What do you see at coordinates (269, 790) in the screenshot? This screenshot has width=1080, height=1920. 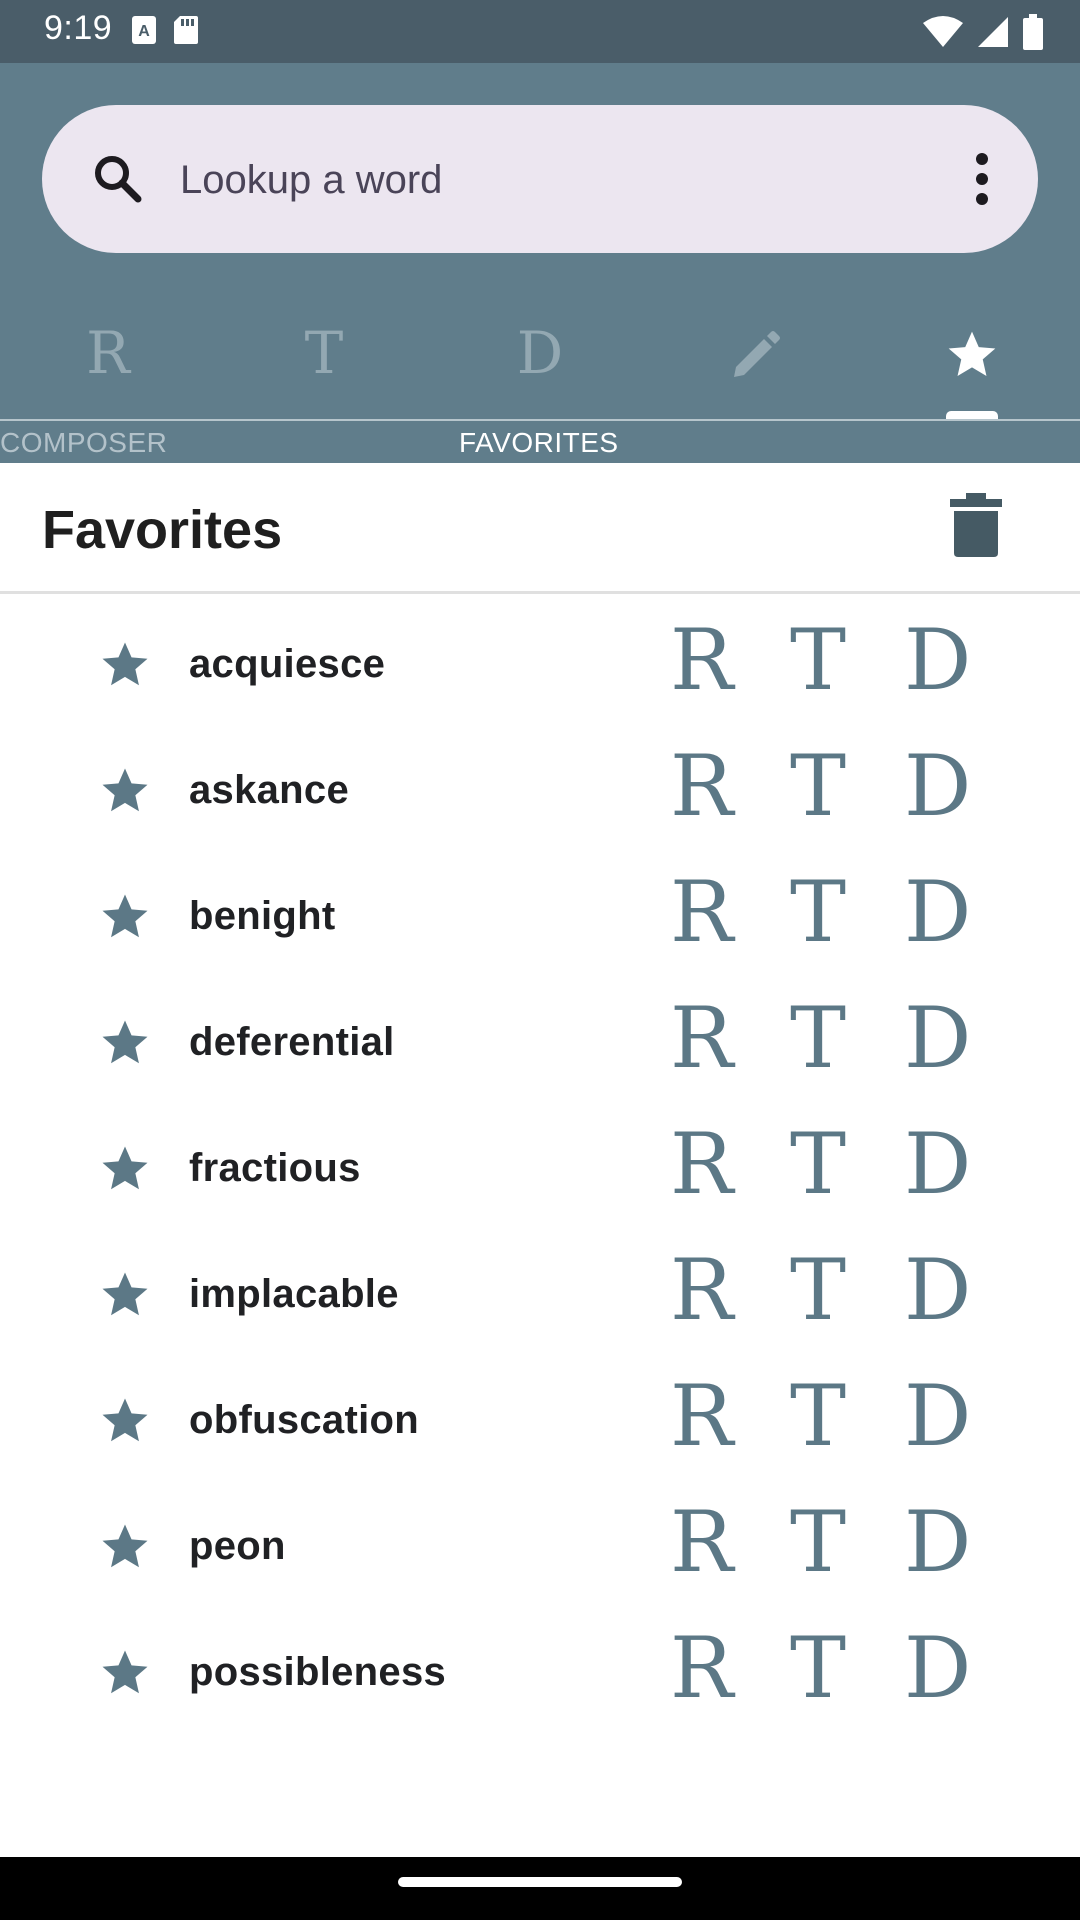 I see `favorite-word: askance` at bounding box center [269, 790].